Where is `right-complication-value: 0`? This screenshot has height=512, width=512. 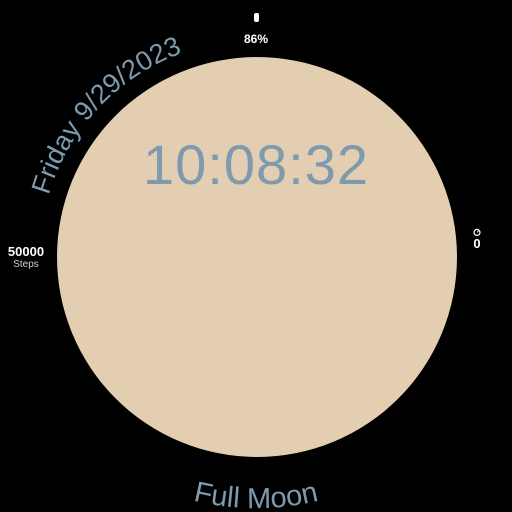 right-complication-value: 0 is located at coordinates (477, 243).